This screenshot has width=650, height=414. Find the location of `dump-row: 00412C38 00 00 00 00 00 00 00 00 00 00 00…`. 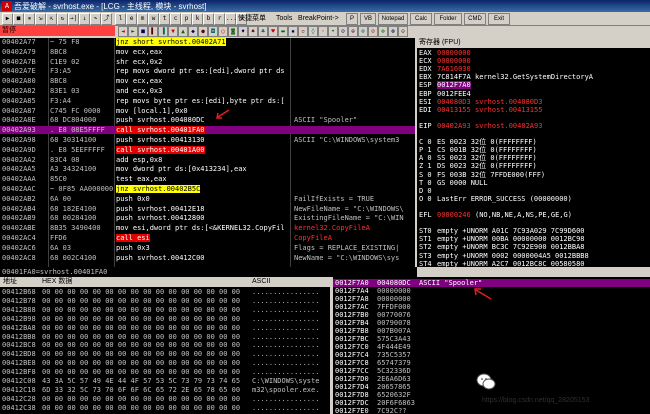

dump-row: 00412C38 00 00 00 00 00 00 00 00 00 00 00… is located at coordinates (165, 408).